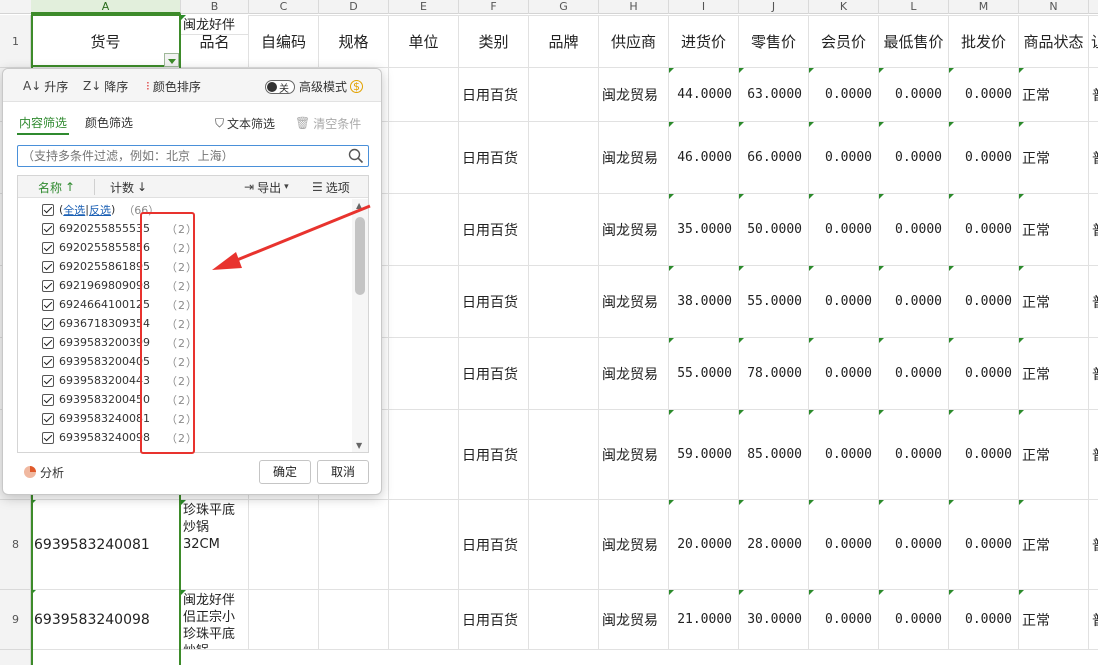  I want to click on confirm-button: 确定, so click(285, 472).